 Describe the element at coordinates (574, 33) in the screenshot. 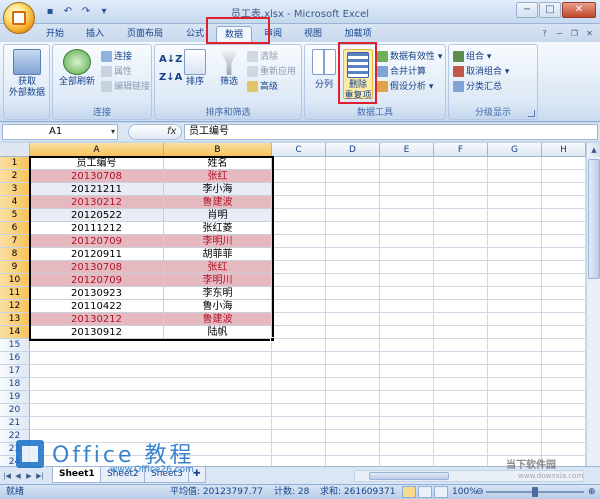

I see `restore-icon: ❐` at that location.